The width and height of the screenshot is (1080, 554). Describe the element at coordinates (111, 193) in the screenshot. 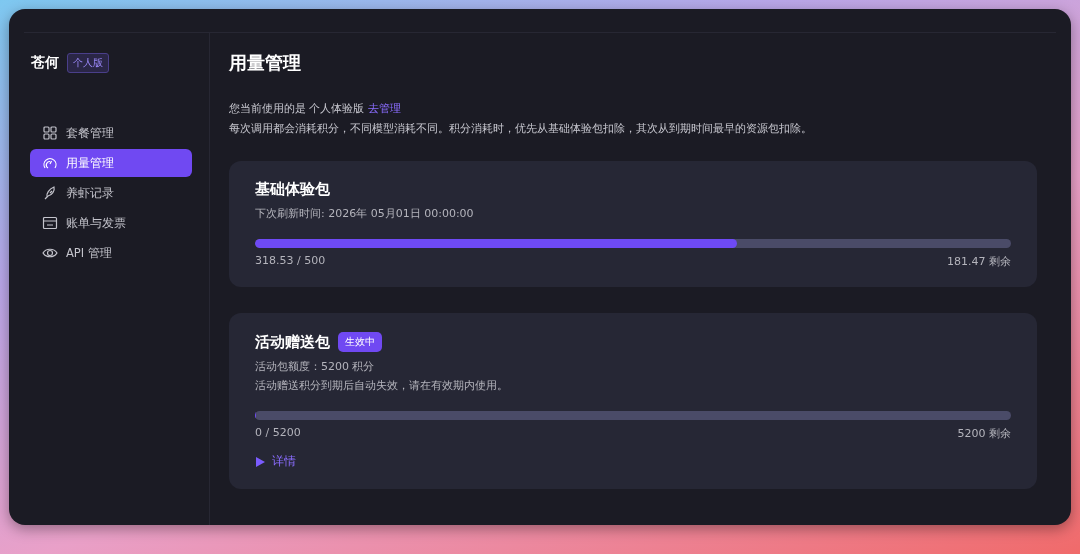

I see `sidebar-item: 养虾记录` at that location.